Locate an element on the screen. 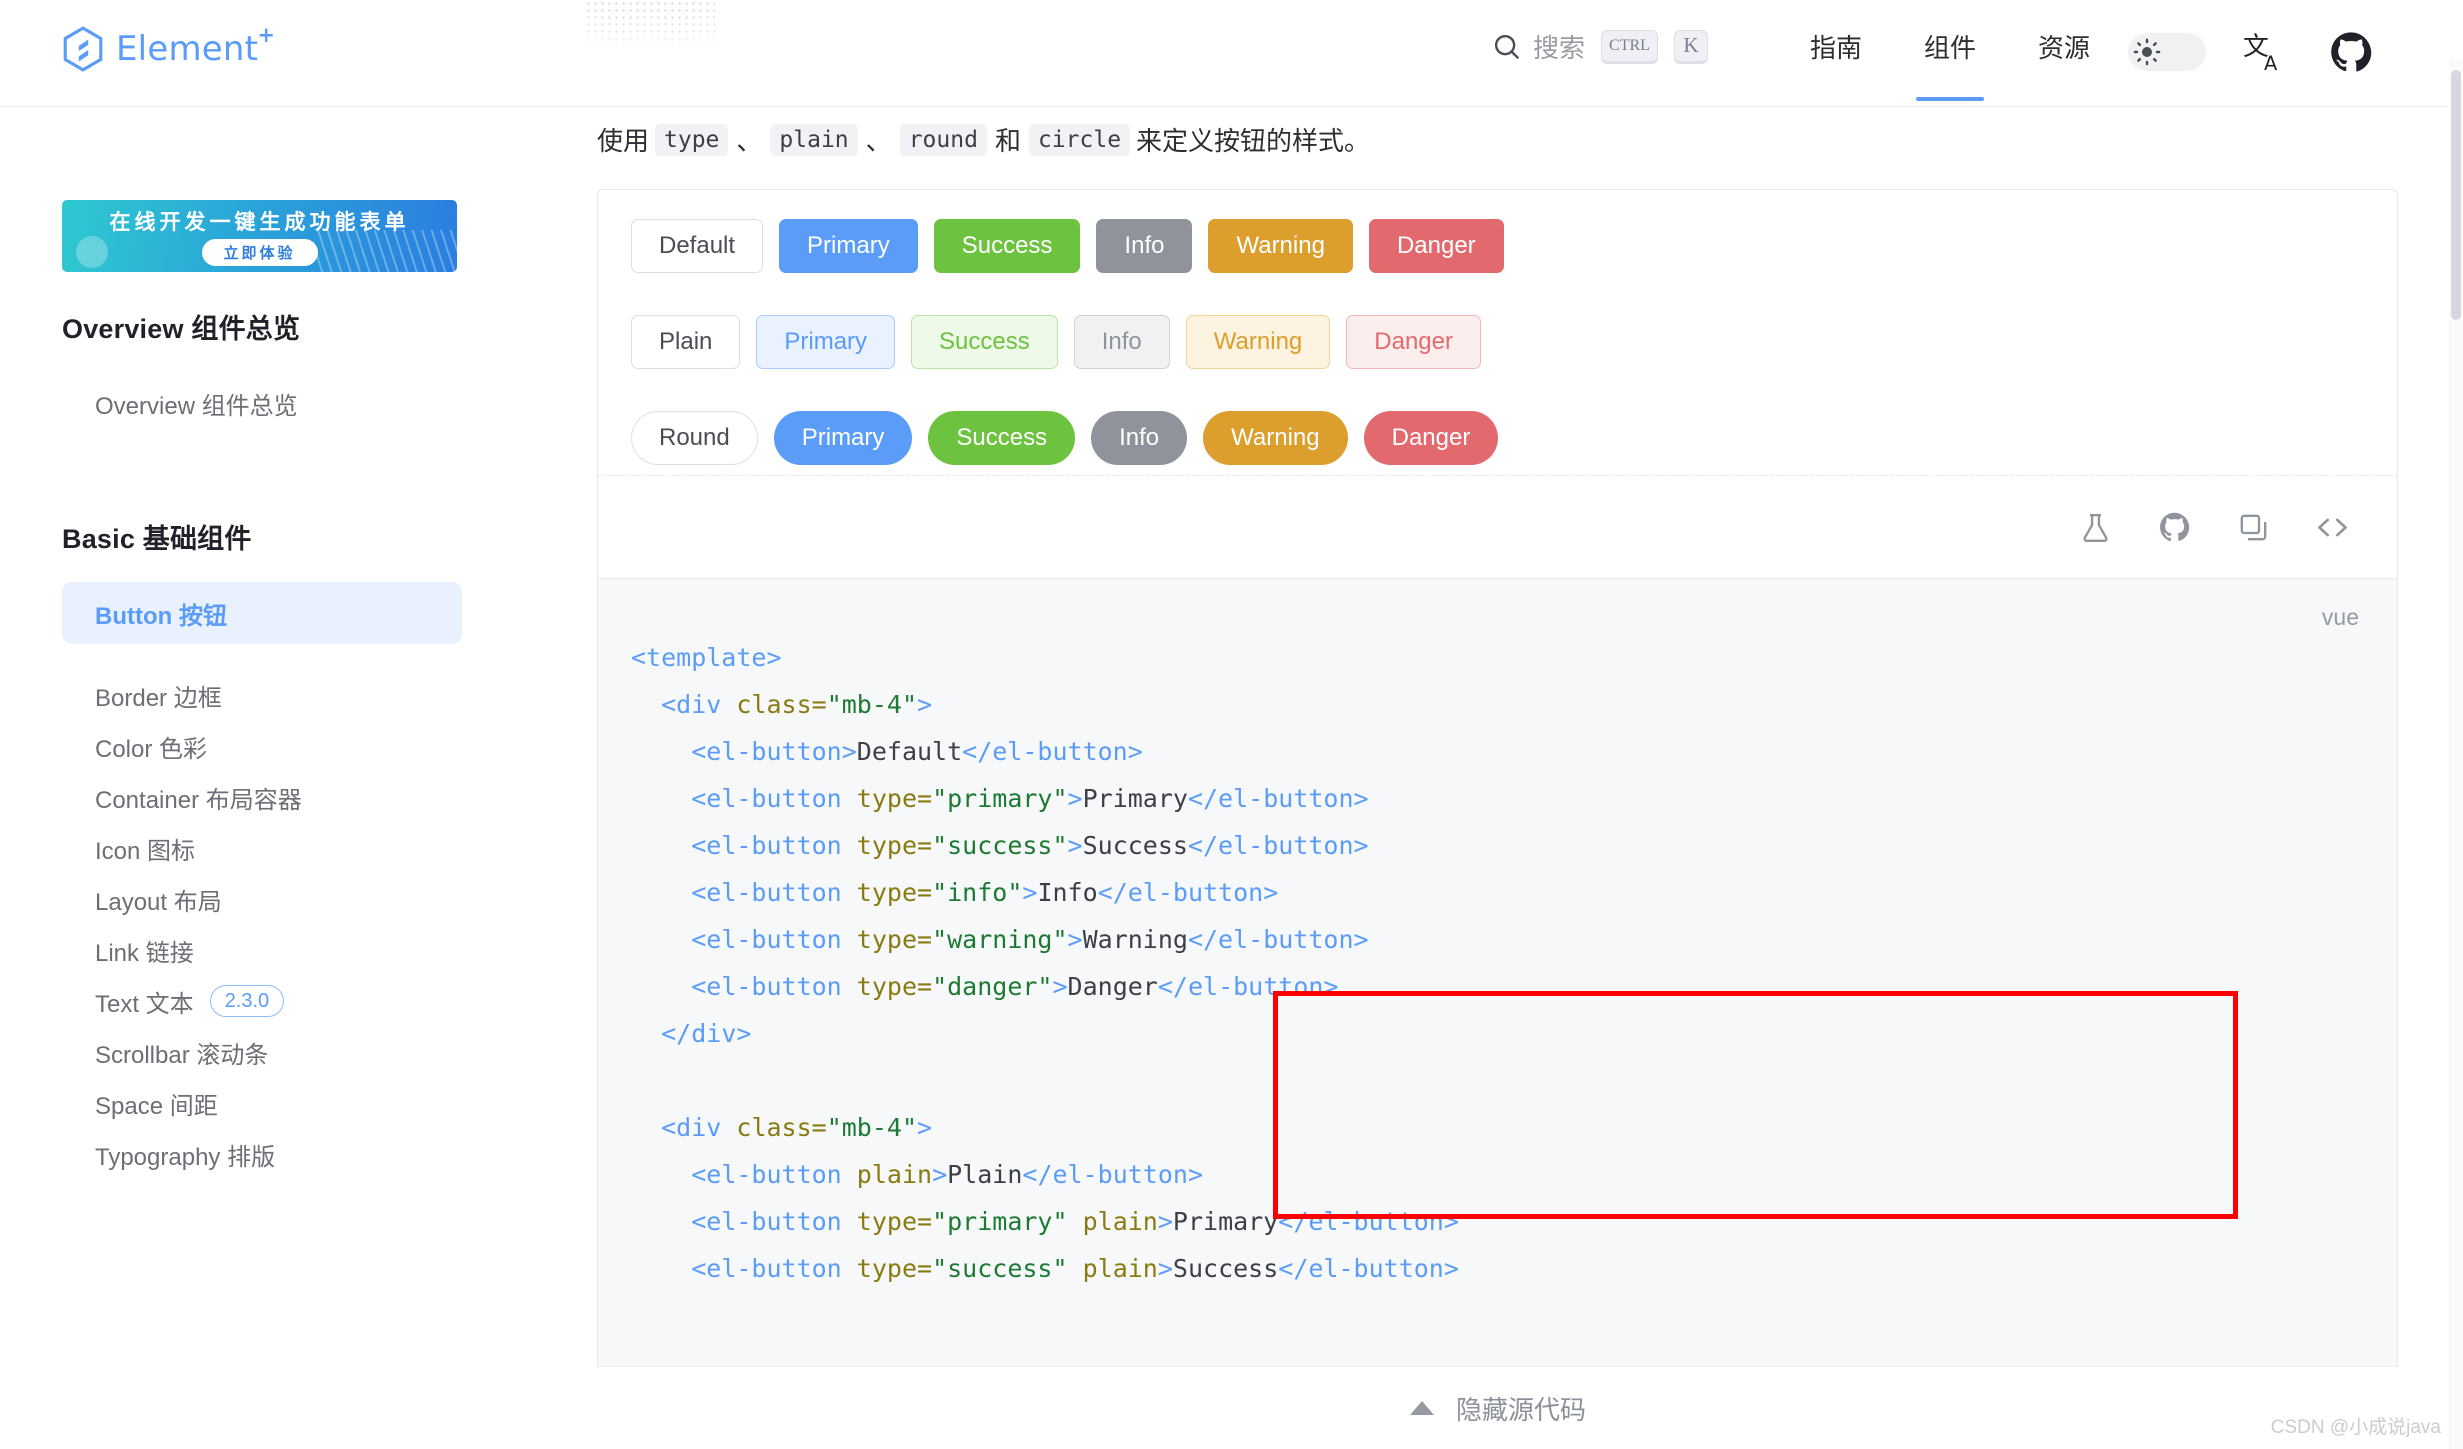  sidebar-item-label: Icon 图标 is located at coordinates (145, 851).